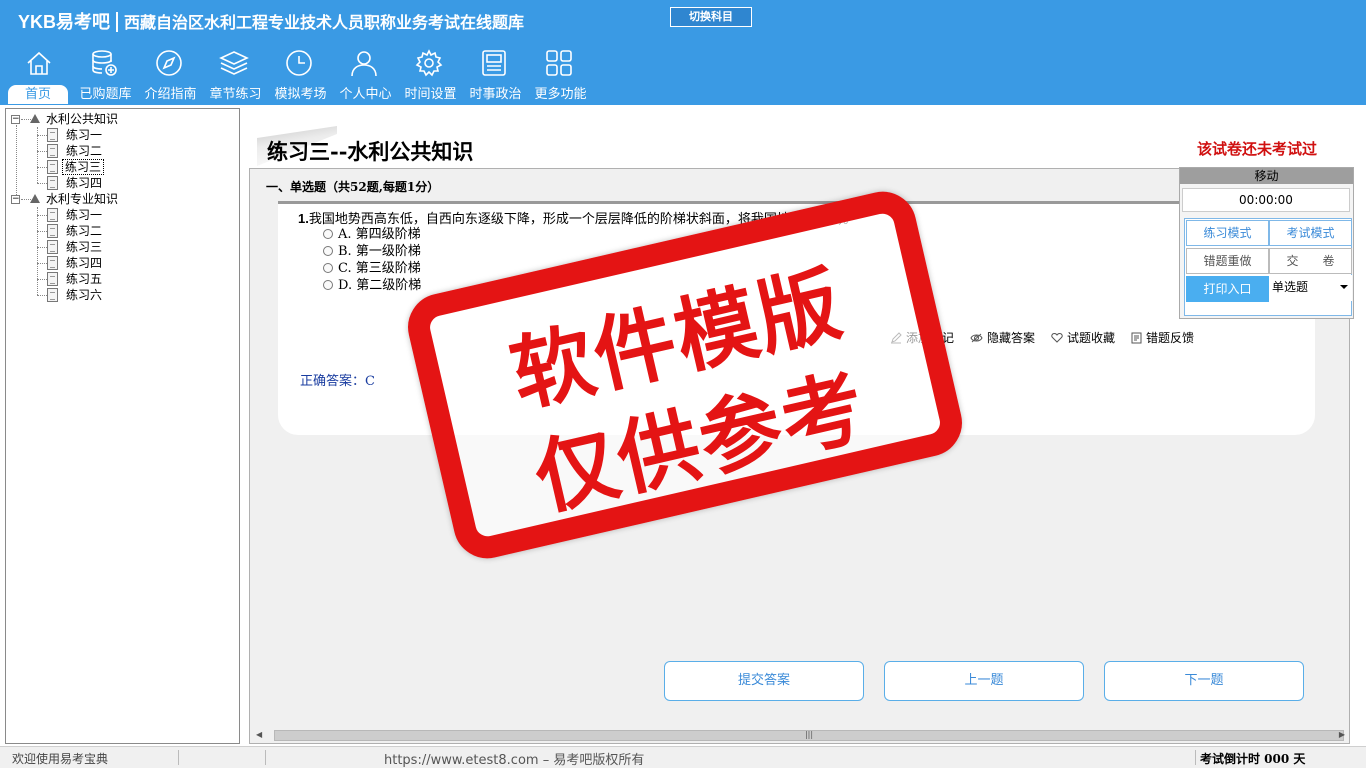 The image size is (1366, 768). Describe the element at coordinates (1253, 759) in the screenshot. I see `exam-countdown: 考试倒计时 000 天` at that location.